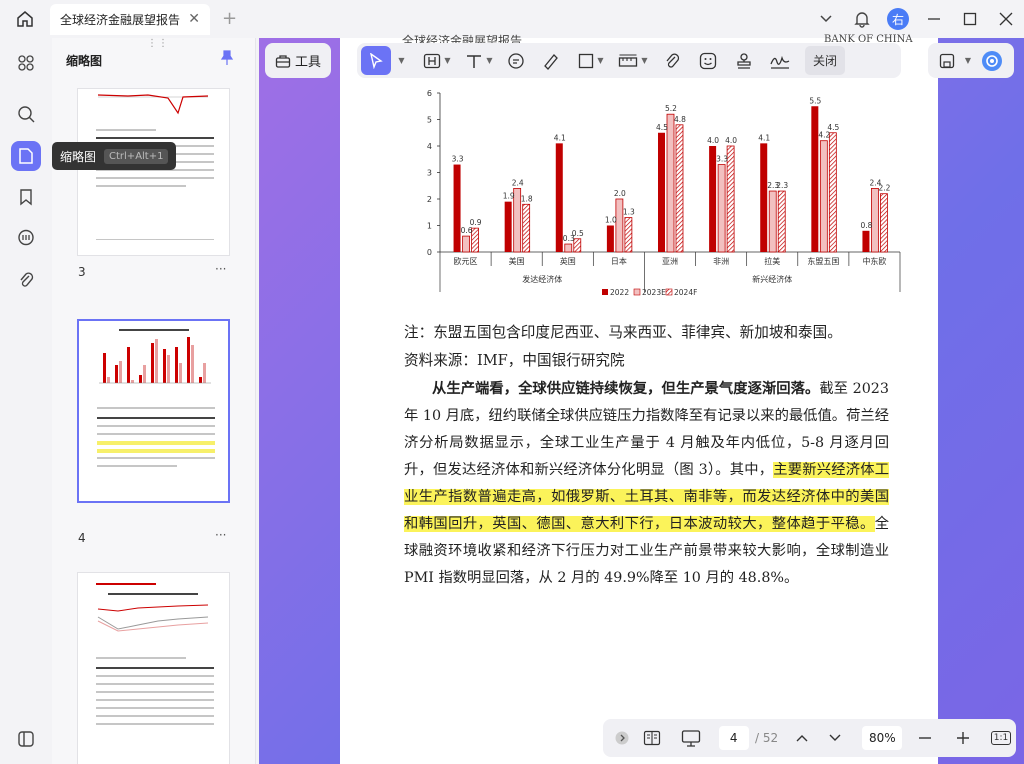  What do you see at coordinates (633, 60) in the screenshot?
I see `measure-tool: ▼` at bounding box center [633, 60].